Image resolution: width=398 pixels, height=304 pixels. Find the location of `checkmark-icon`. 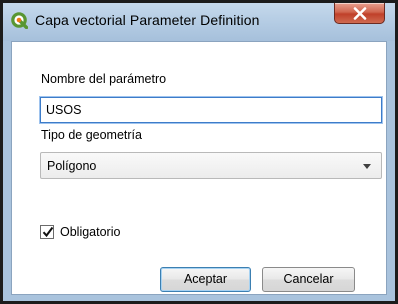

checkmark-icon is located at coordinates (48, 232).